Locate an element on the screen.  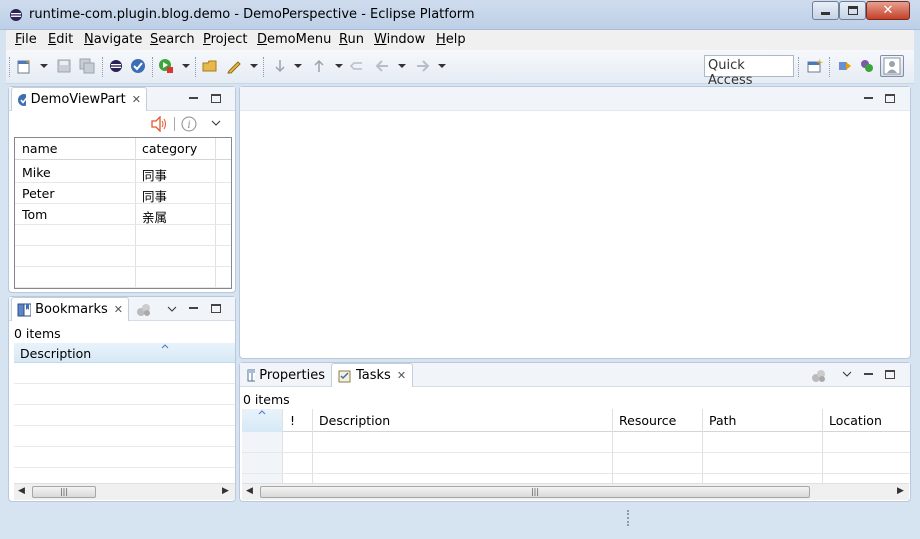
column-header-resource: Resource is located at coordinates (647, 420).